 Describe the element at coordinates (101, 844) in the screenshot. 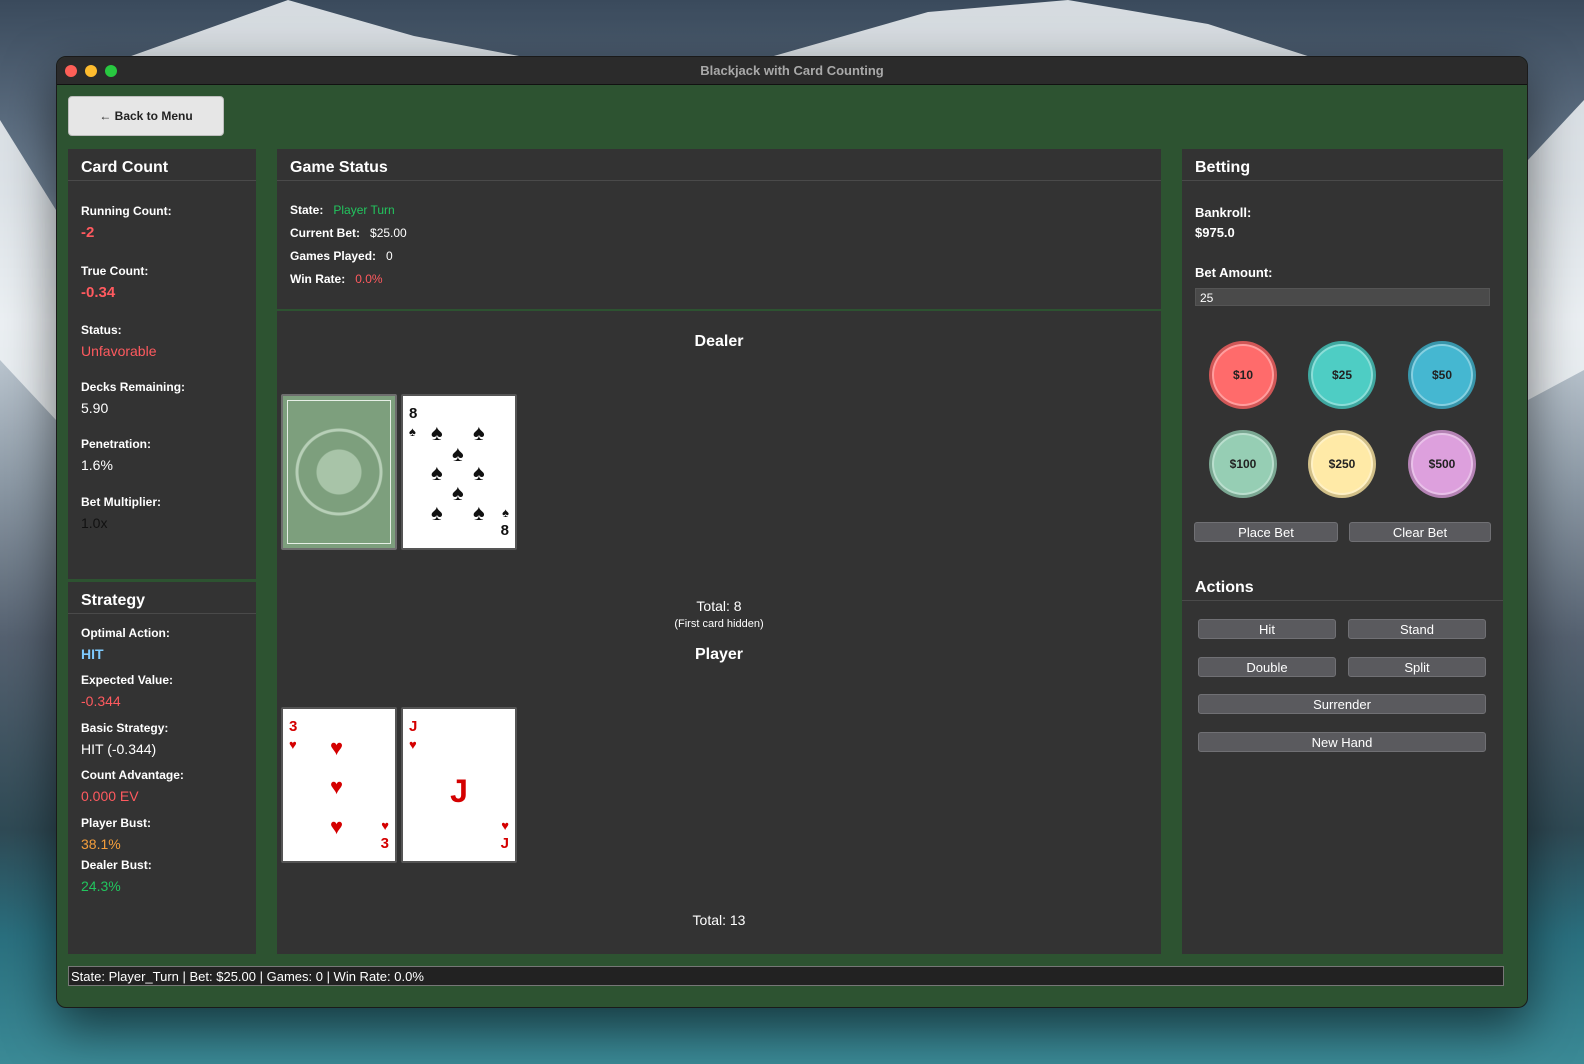

I see `player-bust-value: 38.1%` at that location.